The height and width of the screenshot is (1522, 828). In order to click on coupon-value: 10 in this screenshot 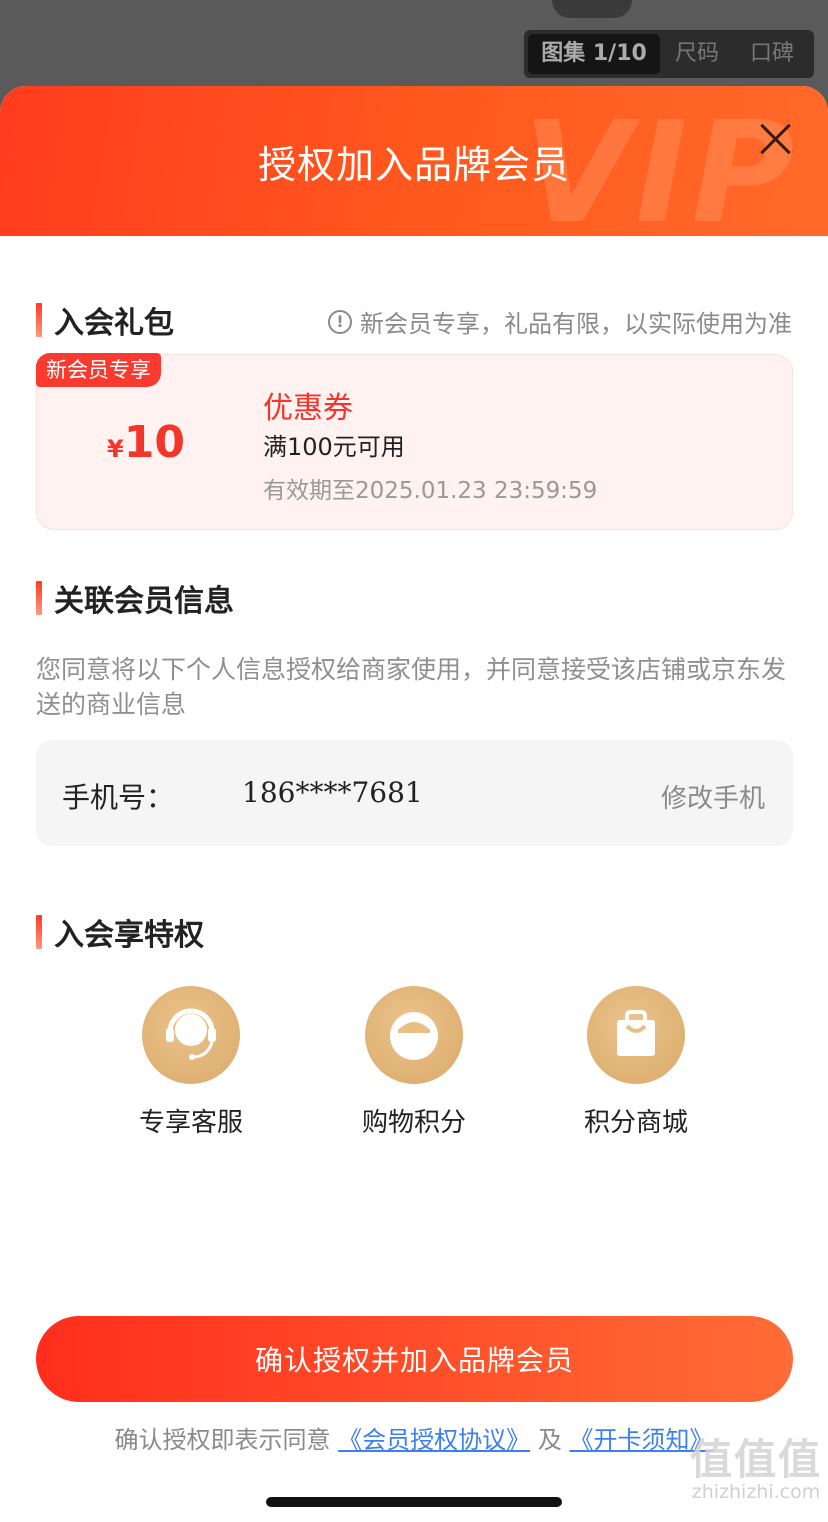, I will do `click(154, 442)`.